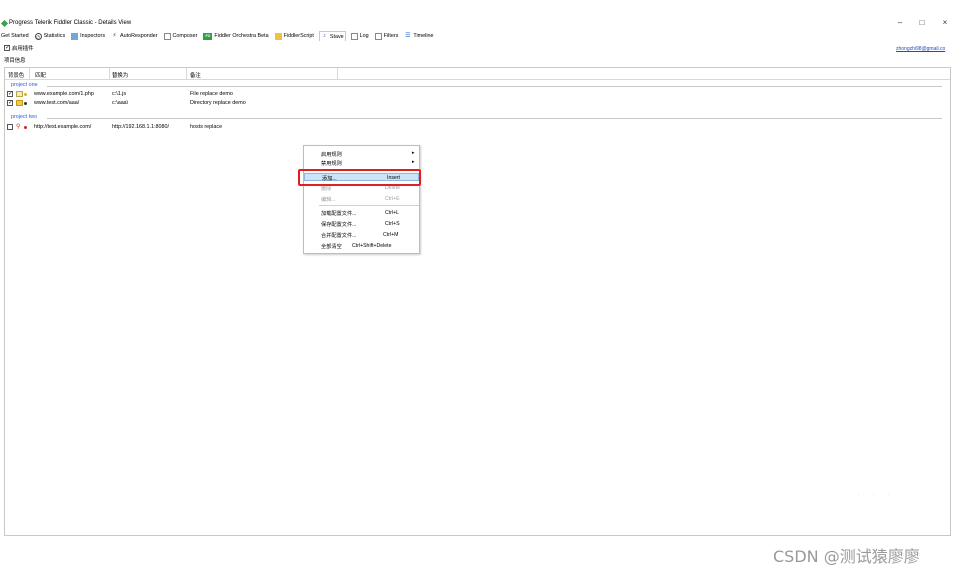  I want to click on inspectors-icon, so click(75, 36).